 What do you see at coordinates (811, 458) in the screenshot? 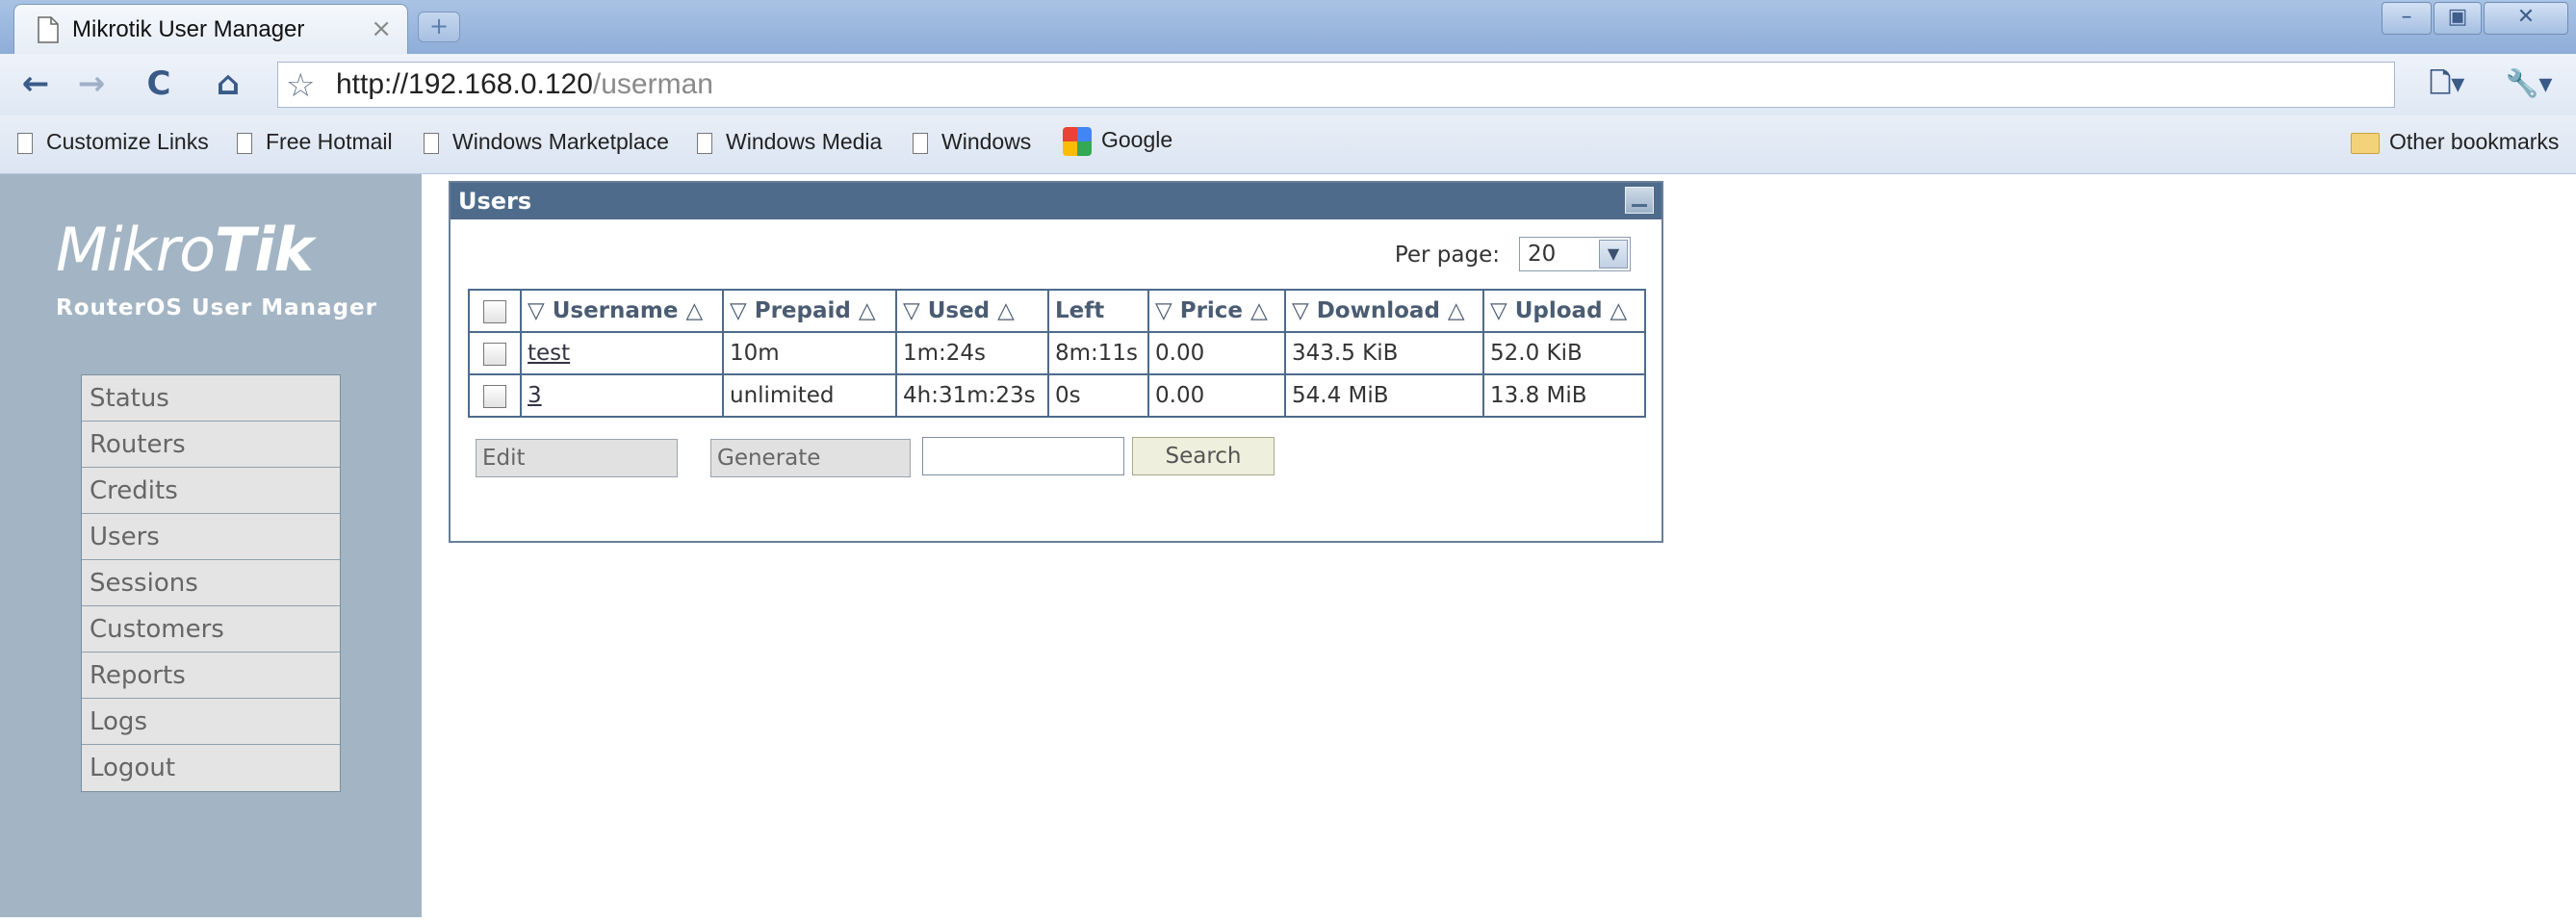
I see `generate-button: Generate` at bounding box center [811, 458].